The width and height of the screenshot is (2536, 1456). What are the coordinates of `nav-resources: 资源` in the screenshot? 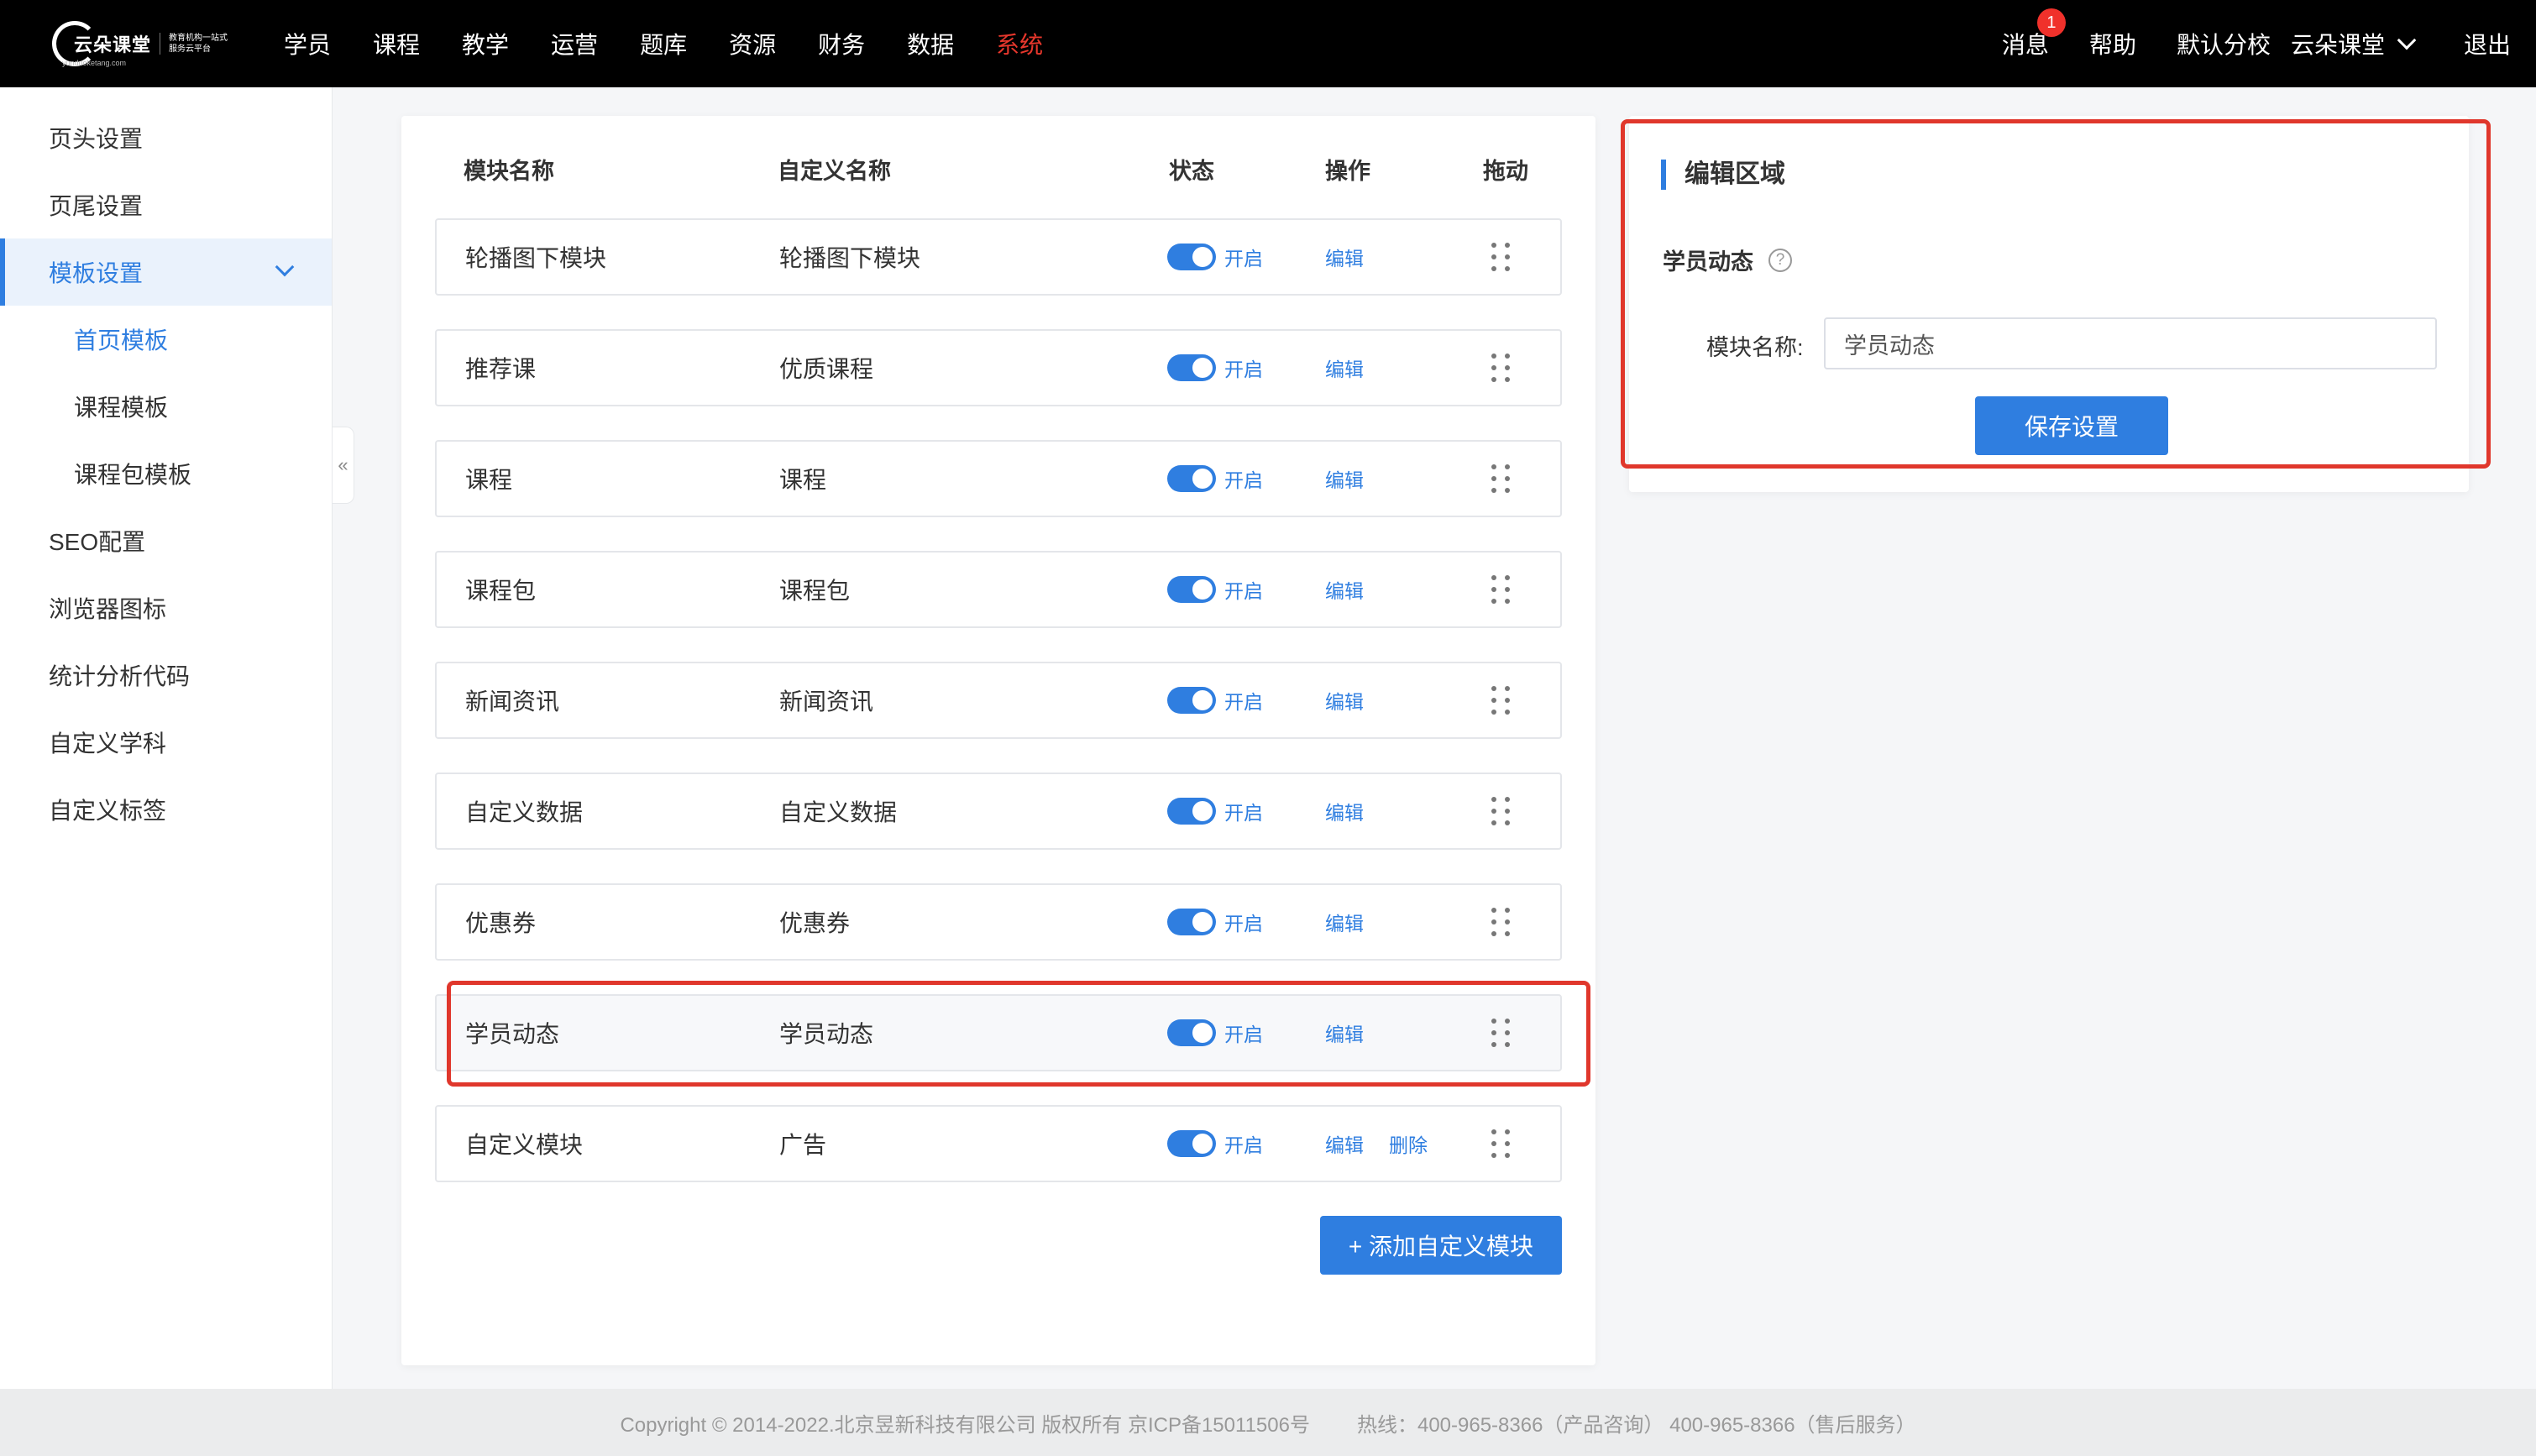 It's located at (752, 43).